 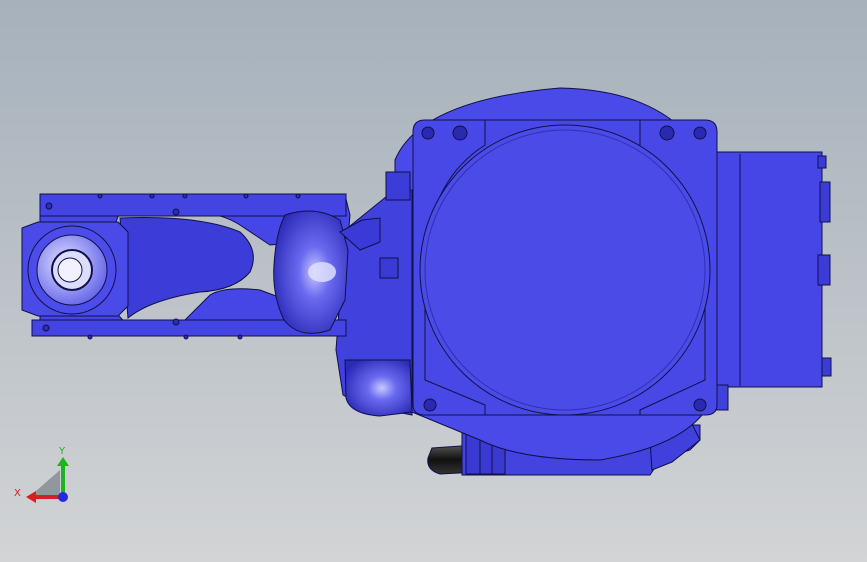 I want to click on turret-small-box, so click(x=398, y=186).